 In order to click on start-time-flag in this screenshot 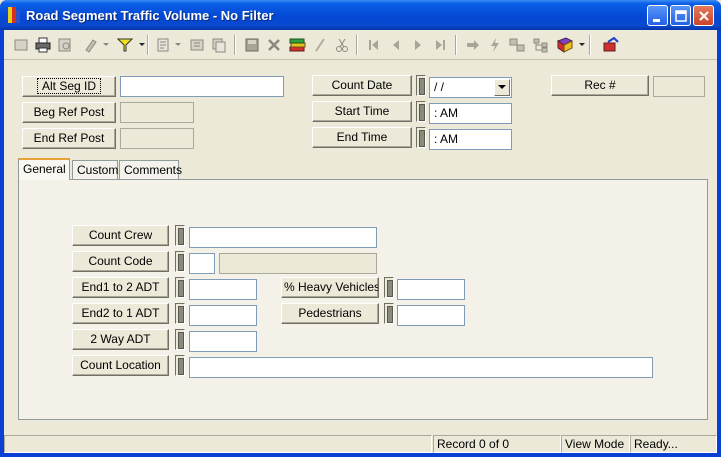, I will do `click(421, 111)`.